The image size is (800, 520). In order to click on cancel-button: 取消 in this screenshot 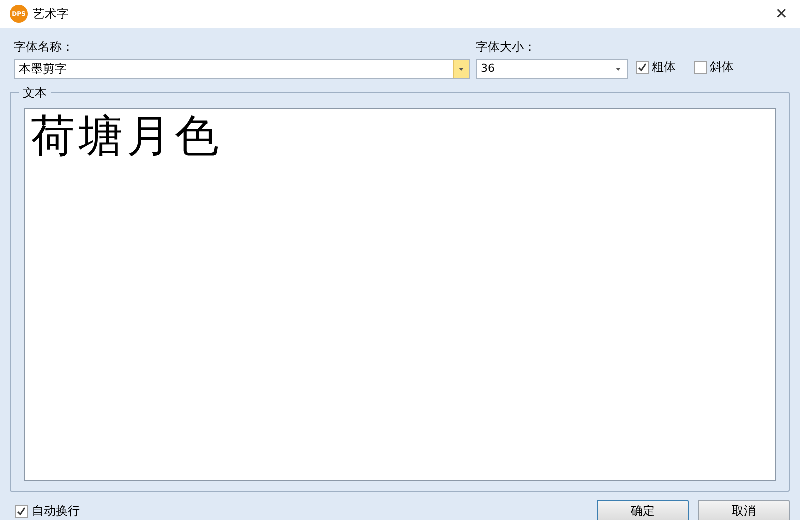, I will do `click(744, 510)`.